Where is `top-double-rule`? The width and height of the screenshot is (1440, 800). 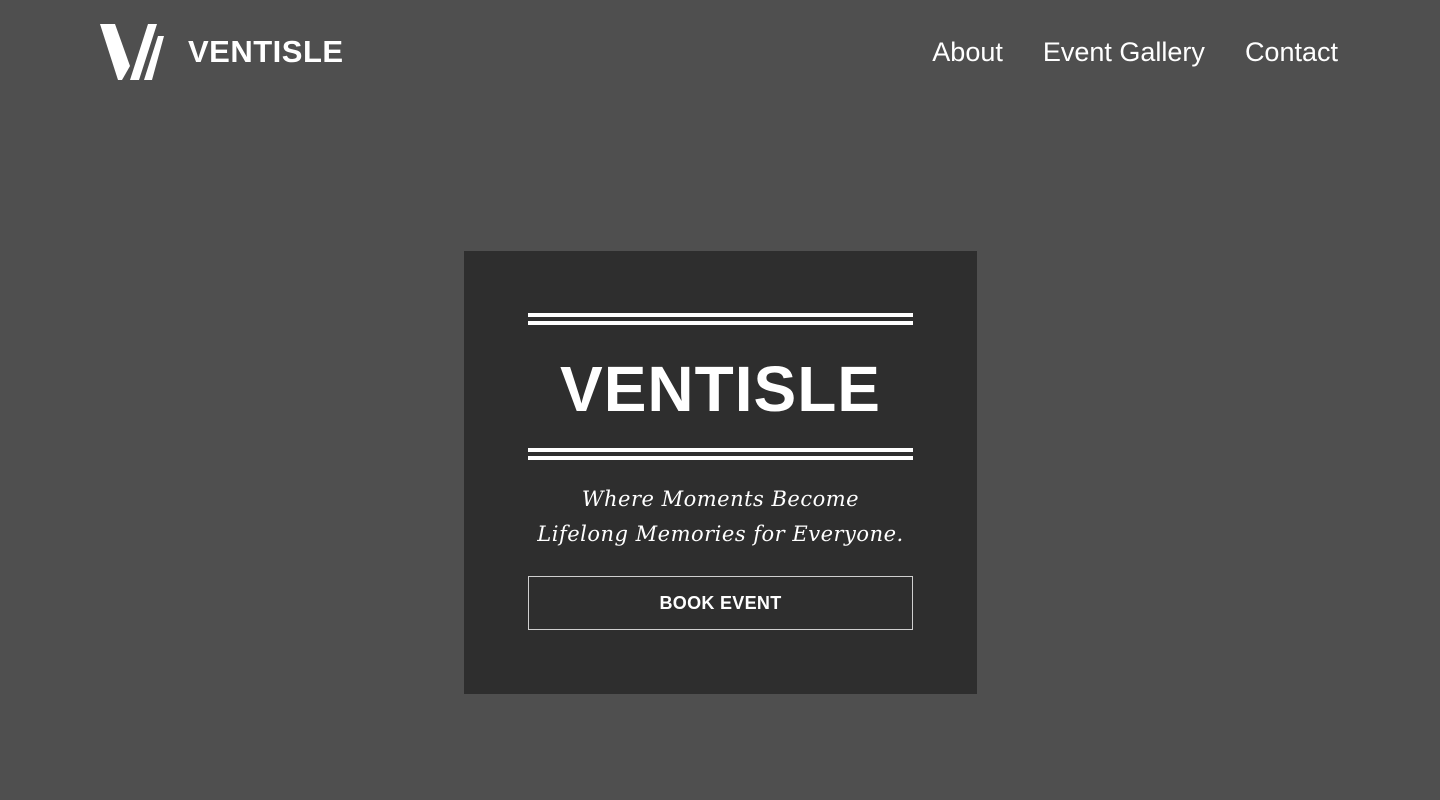
top-double-rule is located at coordinates (720, 319).